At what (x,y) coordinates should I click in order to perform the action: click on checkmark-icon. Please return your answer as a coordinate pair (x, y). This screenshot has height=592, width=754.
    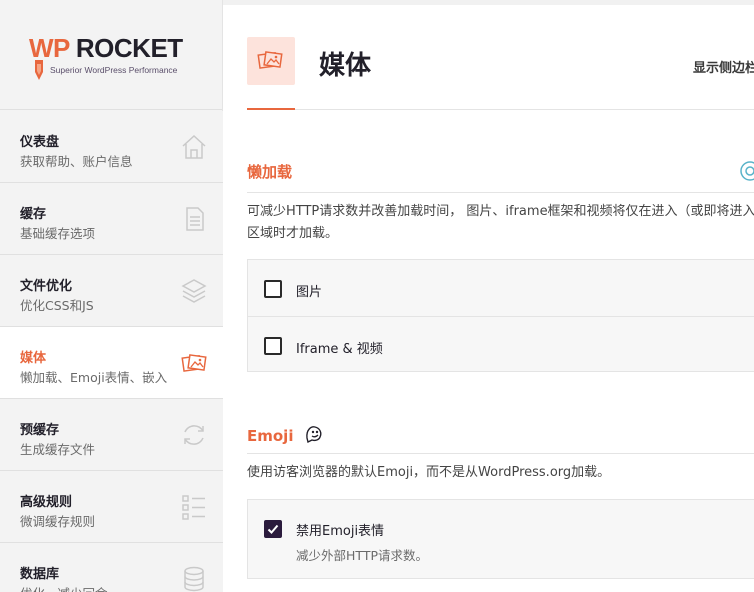
    Looking at the image, I should click on (273, 529).